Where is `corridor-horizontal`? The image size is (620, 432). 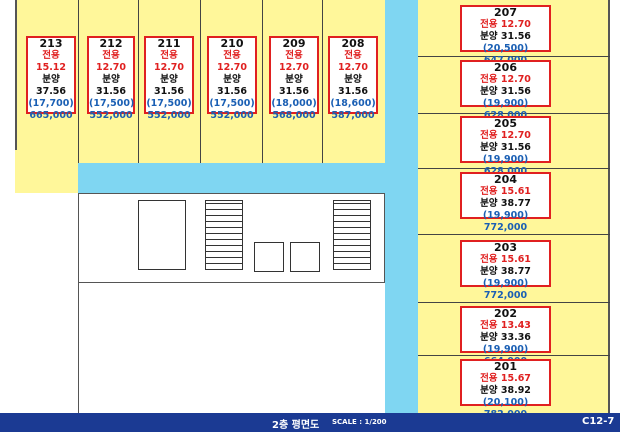 corridor-horizontal is located at coordinates (248, 178).